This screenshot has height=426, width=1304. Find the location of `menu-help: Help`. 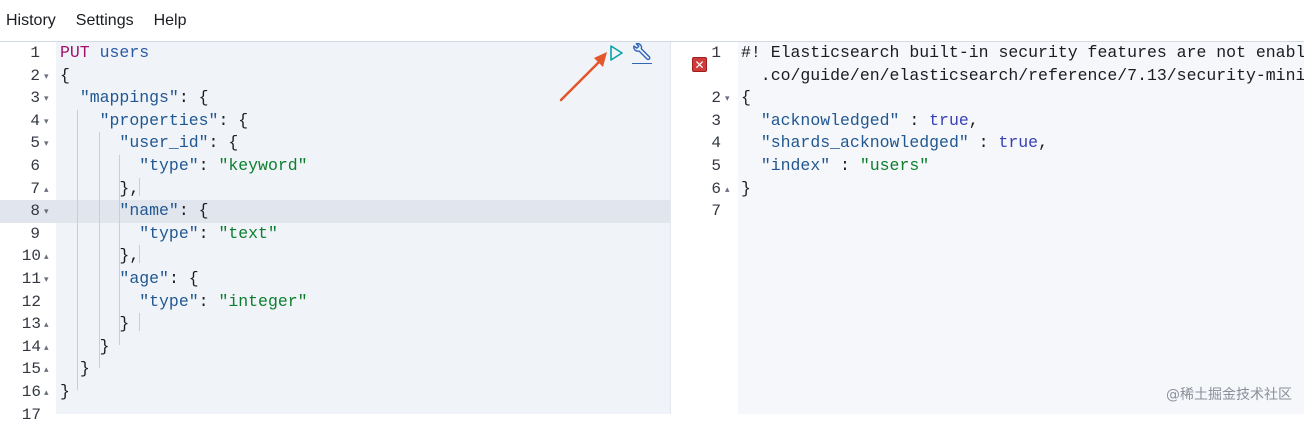

menu-help: Help is located at coordinates (167, 21).